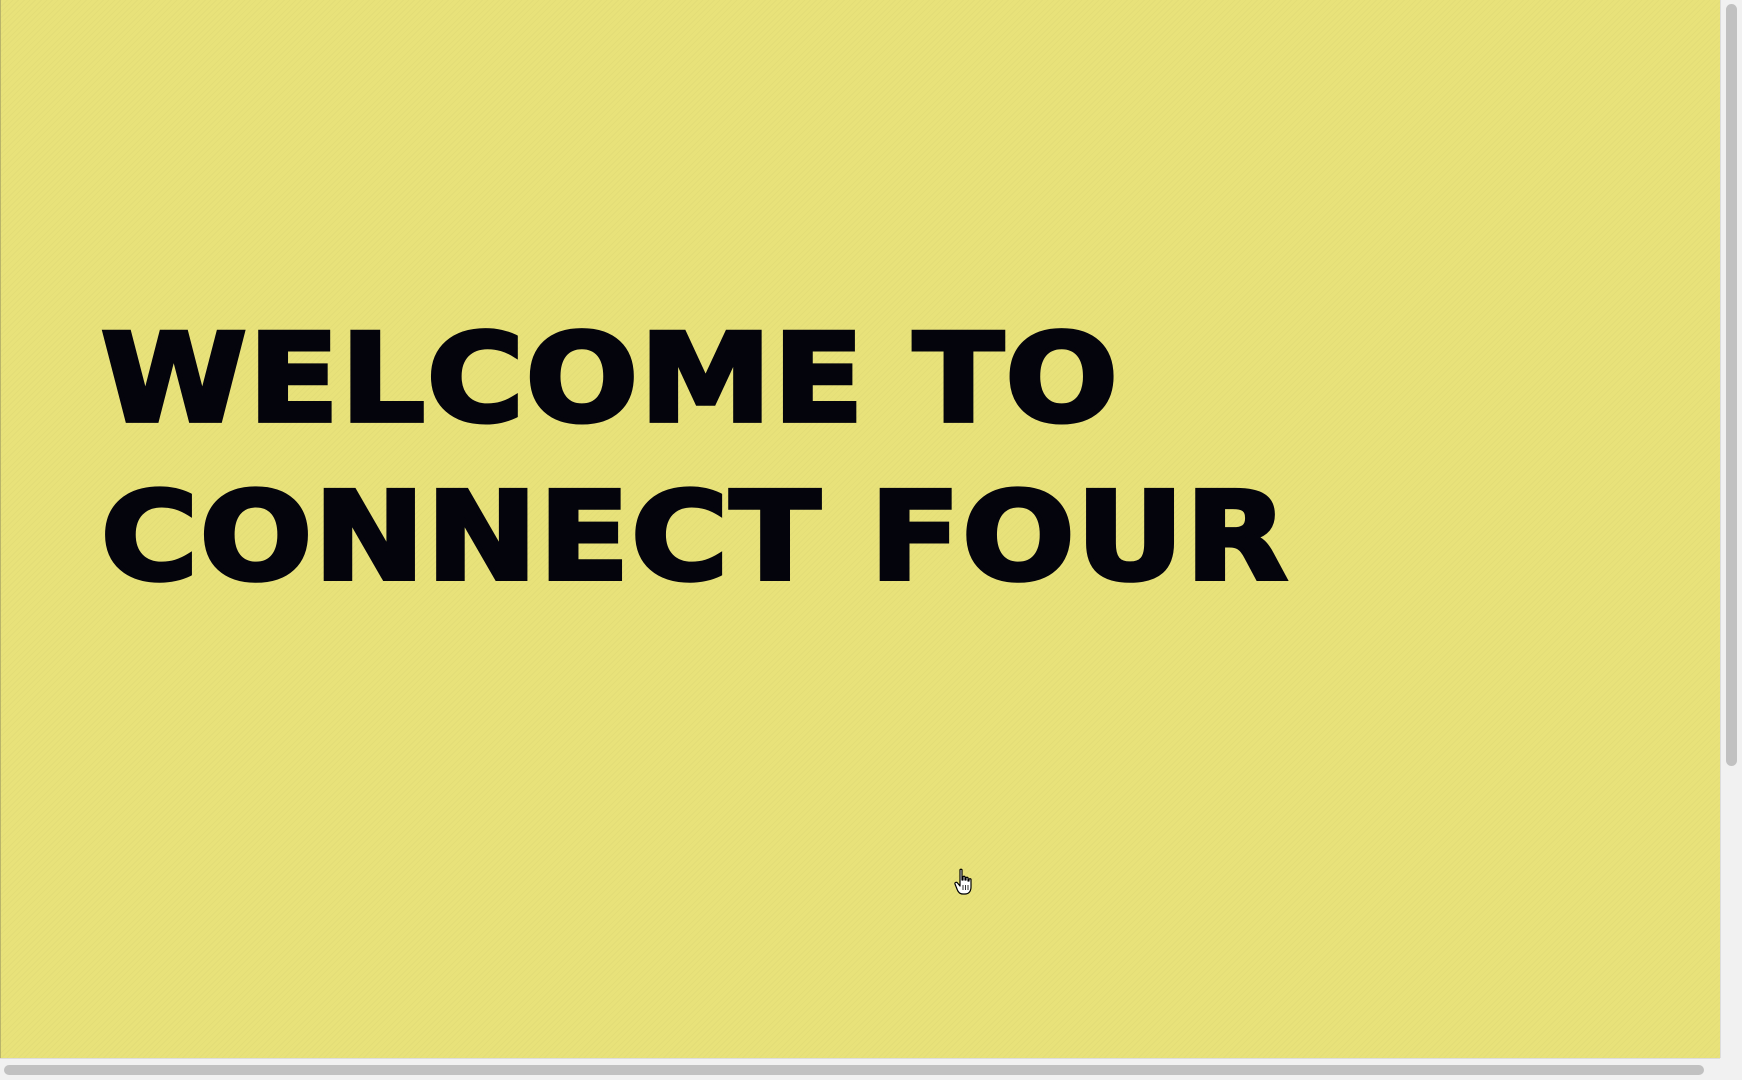  What do you see at coordinates (1731, 385) in the screenshot?
I see `vertical-scrollbar-thumb` at bounding box center [1731, 385].